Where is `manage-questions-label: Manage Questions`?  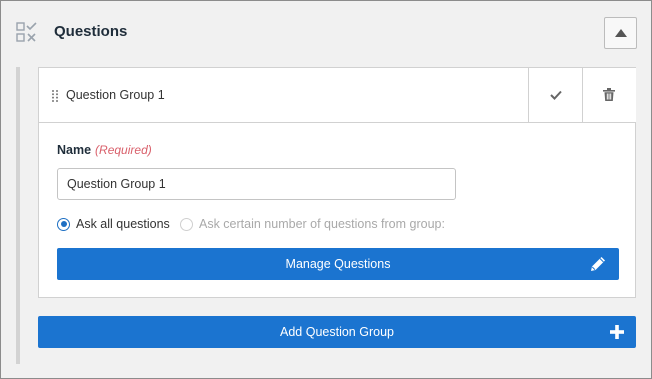
manage-questions-label: Manage Questions is located at coordinates (338, 264).